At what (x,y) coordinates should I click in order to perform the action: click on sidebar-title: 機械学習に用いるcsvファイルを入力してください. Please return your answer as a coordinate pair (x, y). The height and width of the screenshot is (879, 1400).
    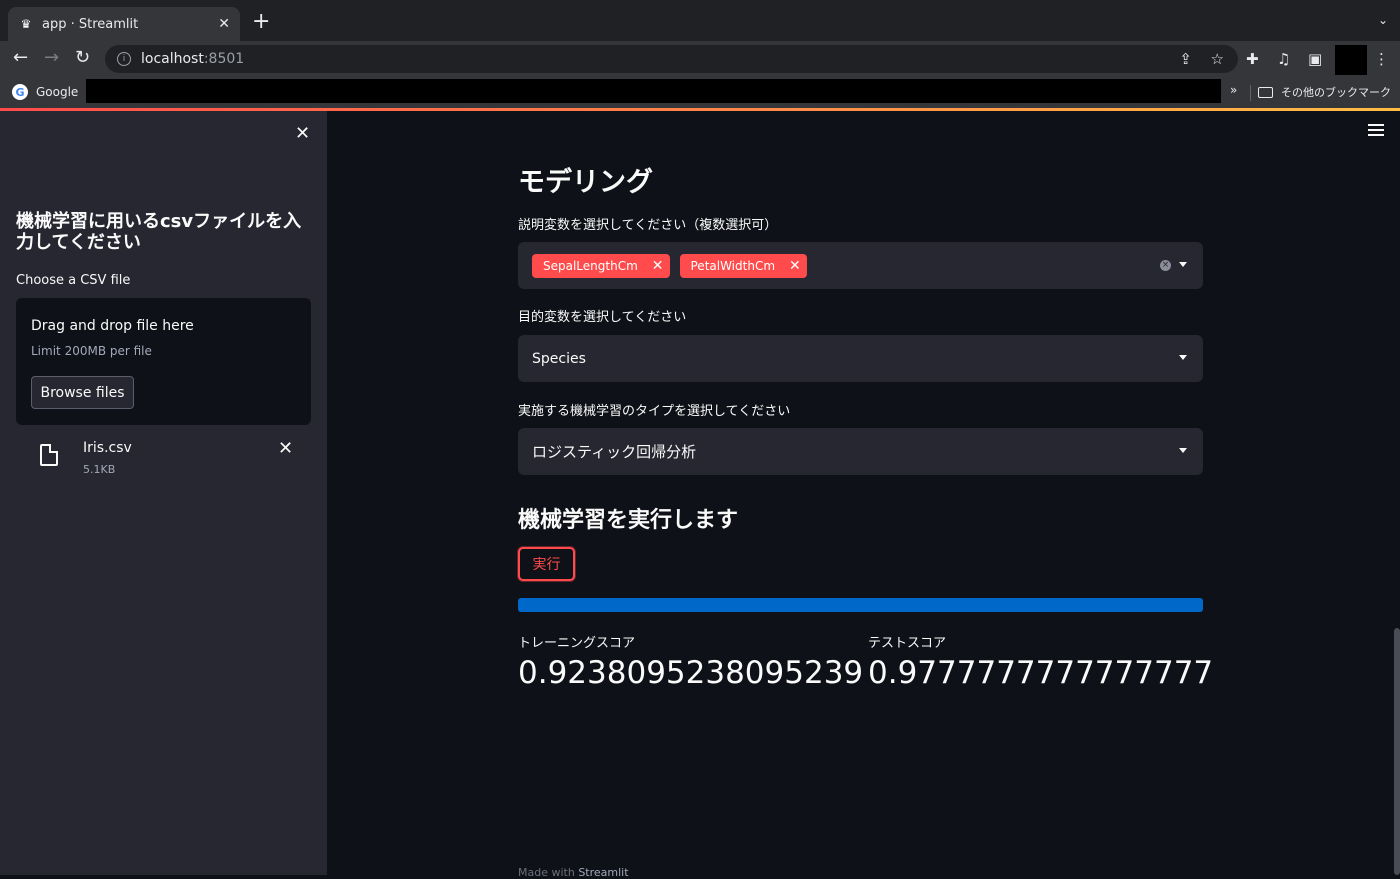
    Looking at the image, I should click on (159, 232).